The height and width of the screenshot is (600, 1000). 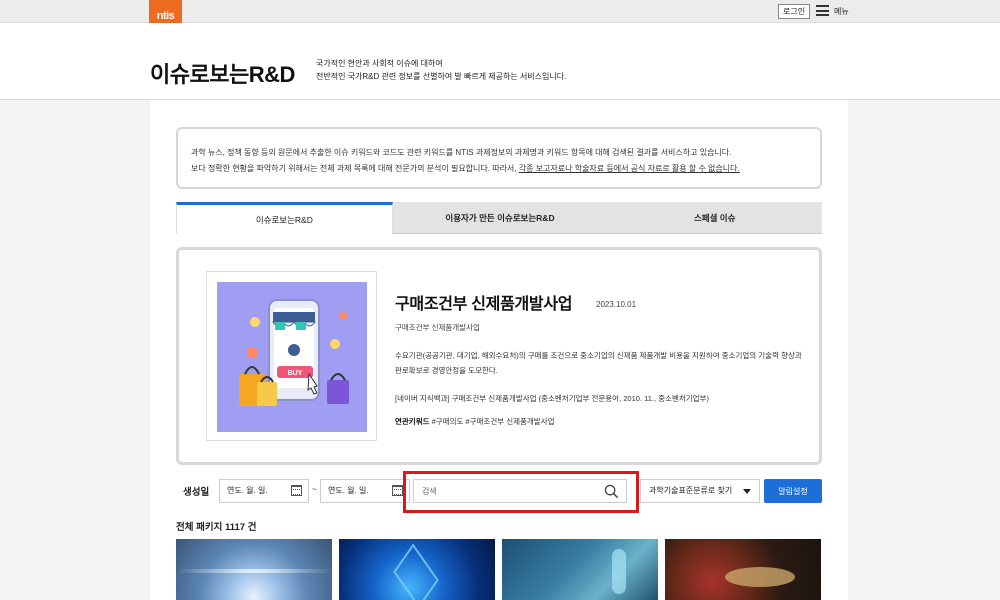 What do you see at coordinates (483, 302) in the screenshot?
I see `featured-issue-title: 구매조건부 신제품개발사업` at bounding box center [483, 302].